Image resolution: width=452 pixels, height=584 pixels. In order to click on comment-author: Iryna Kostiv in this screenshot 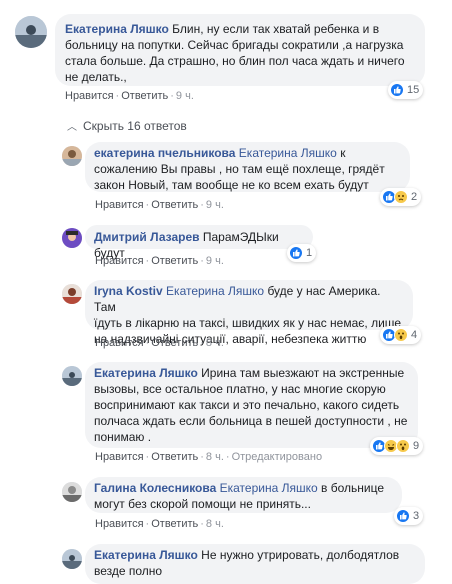, I will do `click(128, 291)`.